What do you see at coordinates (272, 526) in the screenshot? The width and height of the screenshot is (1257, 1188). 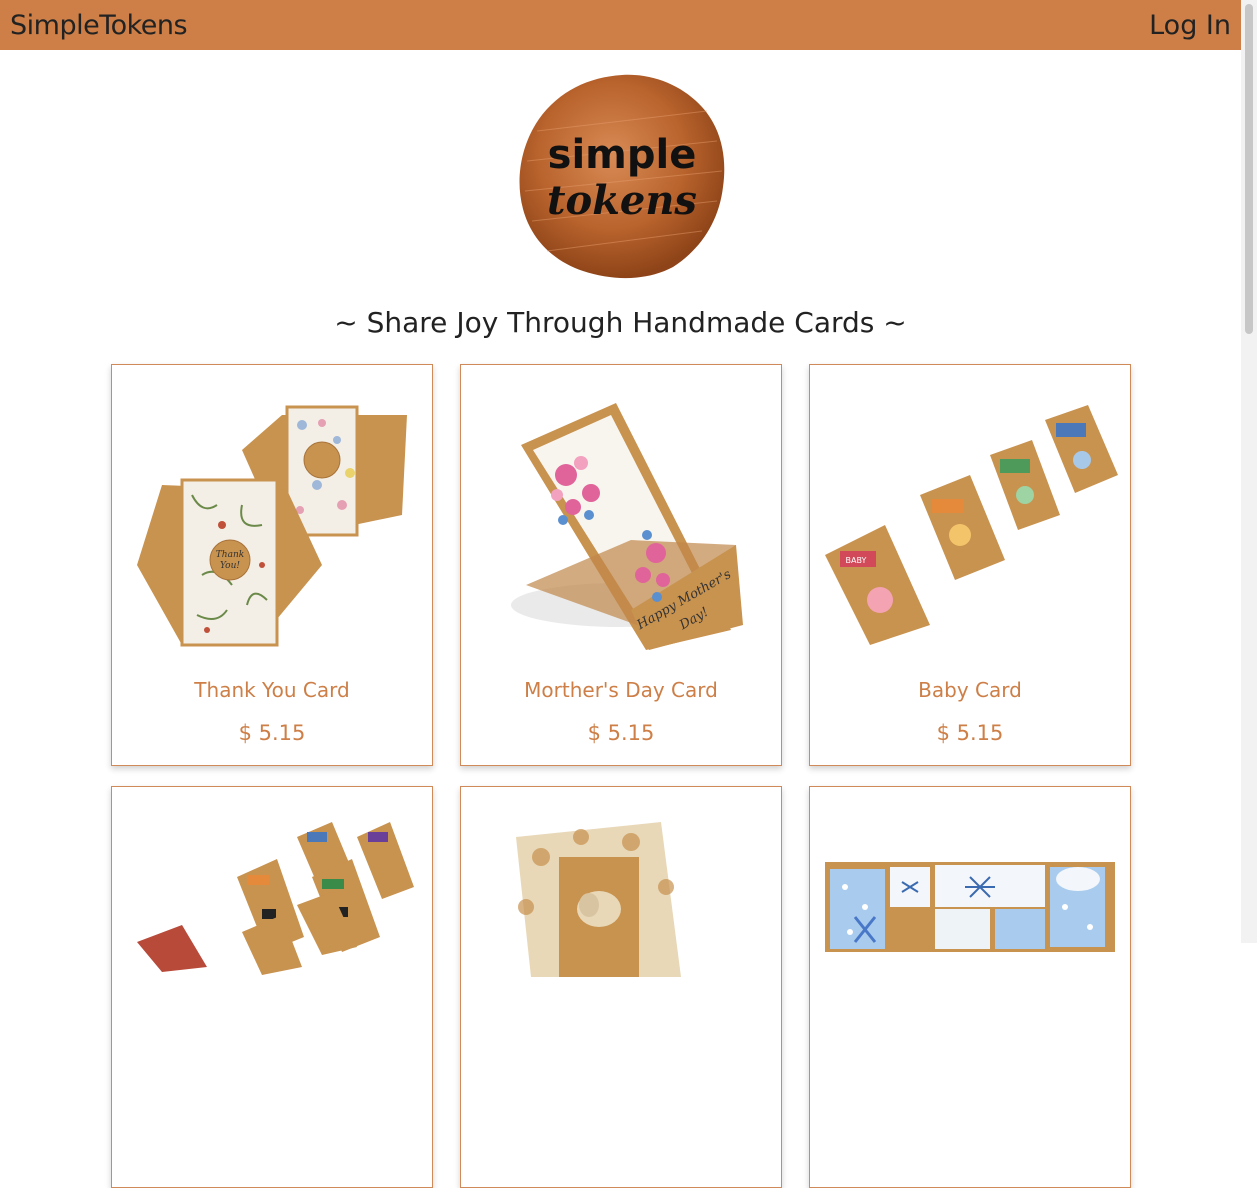 I see `thank-you-card-image: Thank You!` at bounding box center [272, 526].